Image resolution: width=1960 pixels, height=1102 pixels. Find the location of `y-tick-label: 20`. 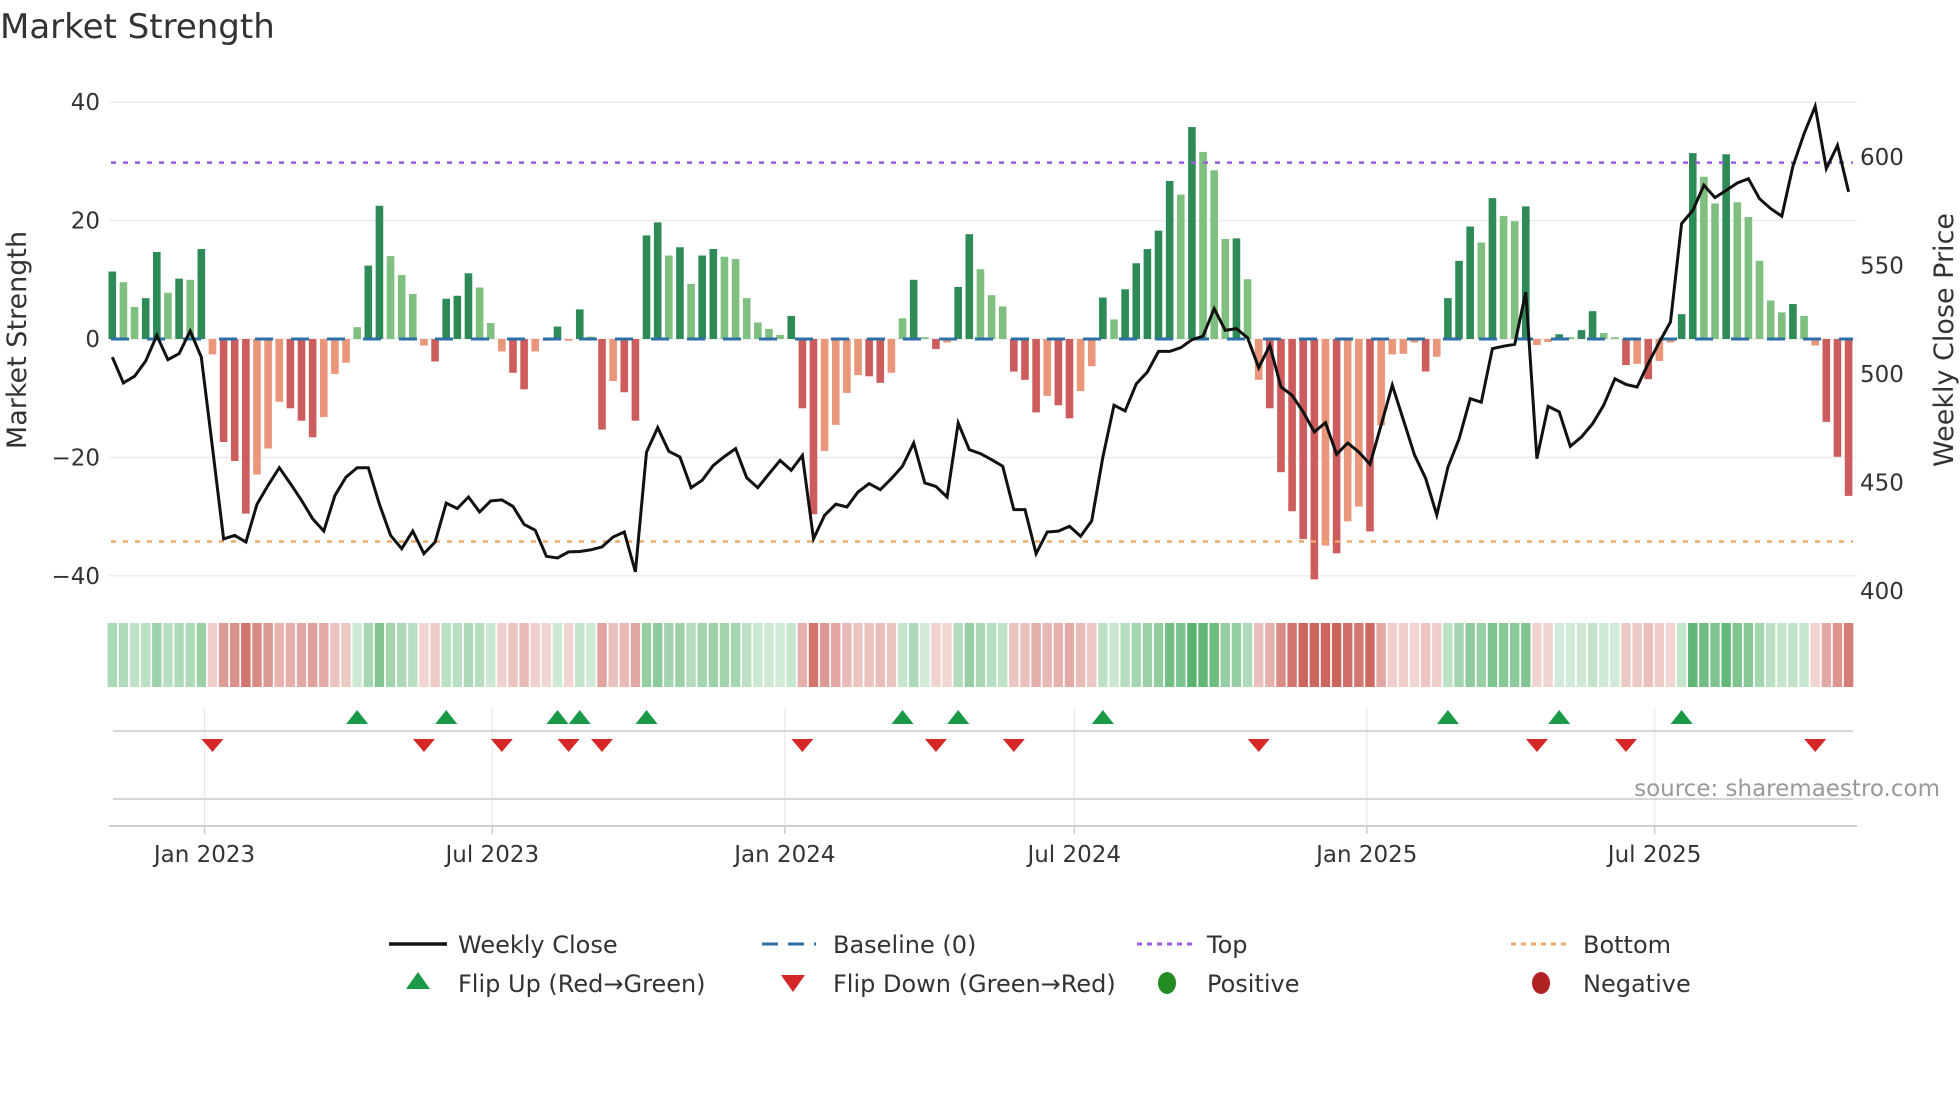

y-tick-label: 20 is located at coordinates (85, 222).